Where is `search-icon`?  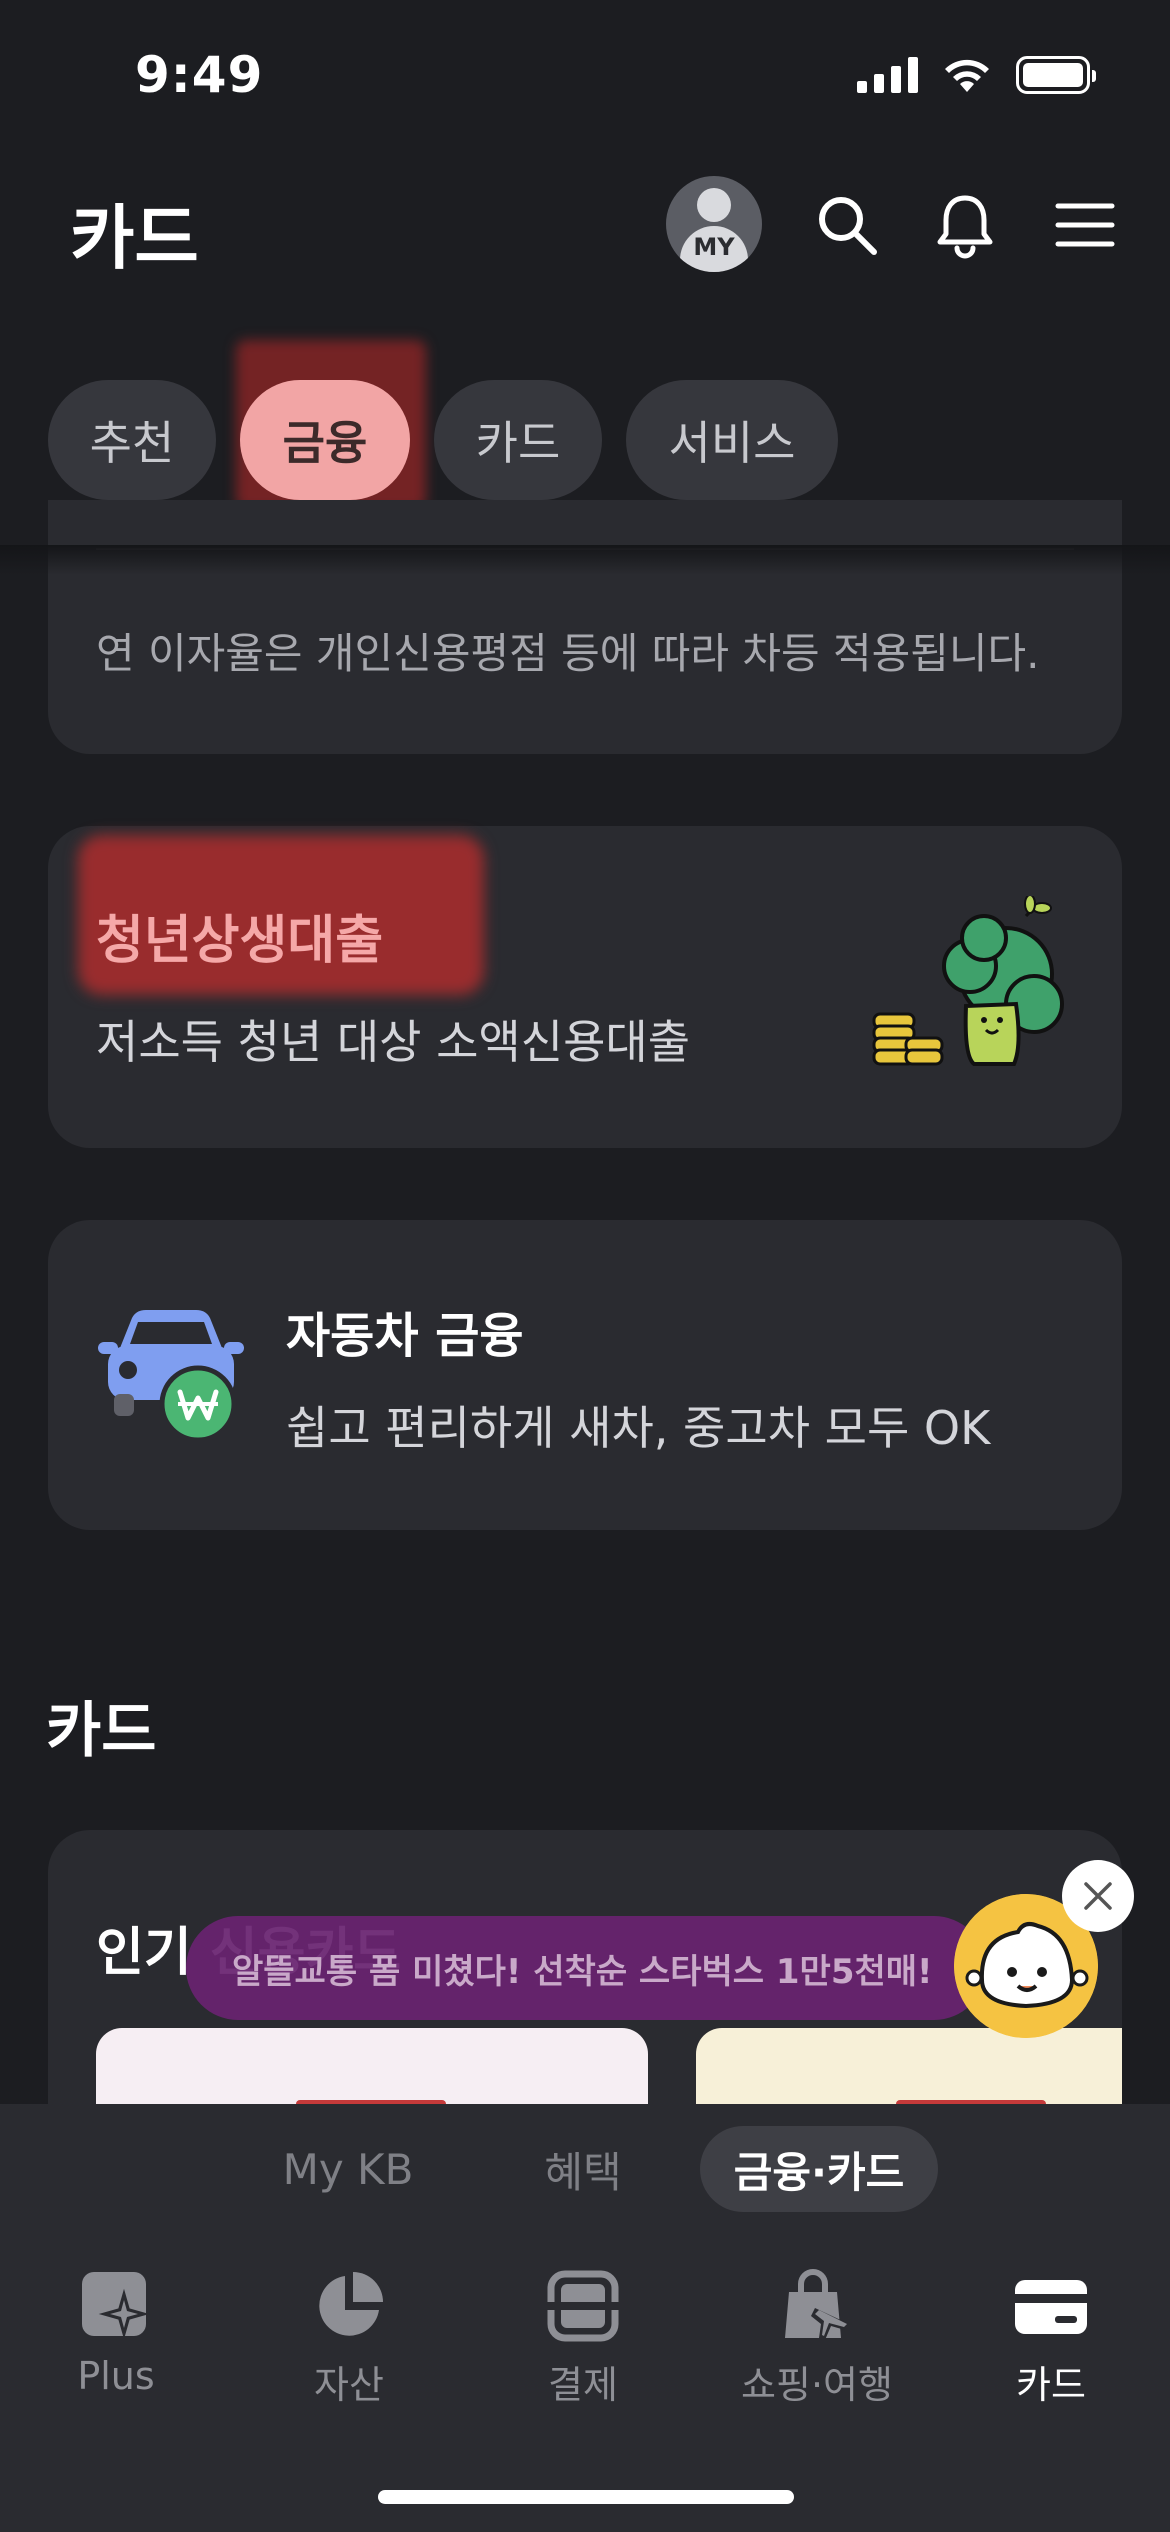 search-icon is located at coordinates (847, 225).